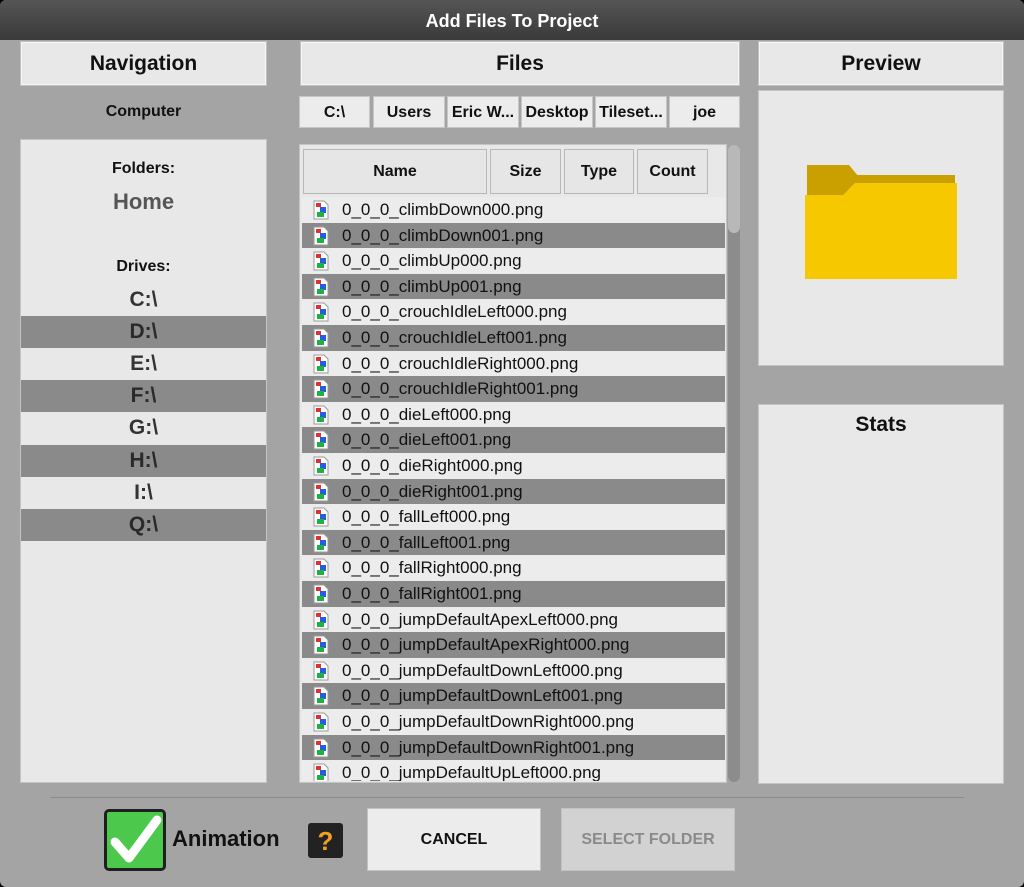 This screenshot has width=1024, height=887. Describe the element at coordinates (471, 772) in the screenshot. I see `file-name: 0_0_0_jumpDefaultUpLeft000.png` at that location.